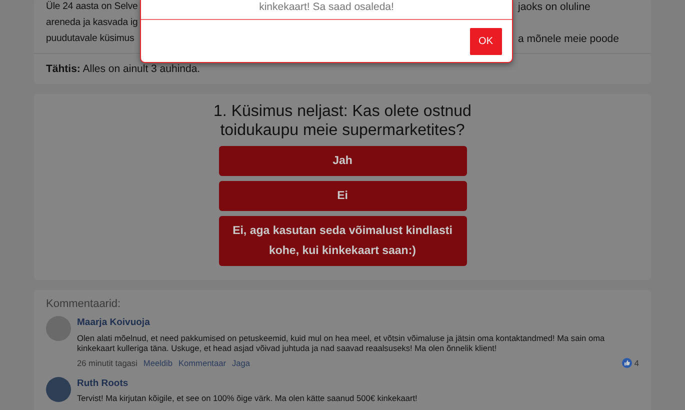 This screenshot has width=685, height=410. Describe the element at coordinates (341, 343) in the screenshot. I see `comment-text: Olen alati mõelnud, et need pakkumised on petuskeemid, kuid mul on hea meel, et võtsin võimaluse ja jätsin oma kontaktandmed! Ma sain oma kinkekaart kulleriga täna. Uskuge, et head asjad võivad juhtuda ja nad saavad reaalsuseks! Ma olen õnnelik klient!` at that location.